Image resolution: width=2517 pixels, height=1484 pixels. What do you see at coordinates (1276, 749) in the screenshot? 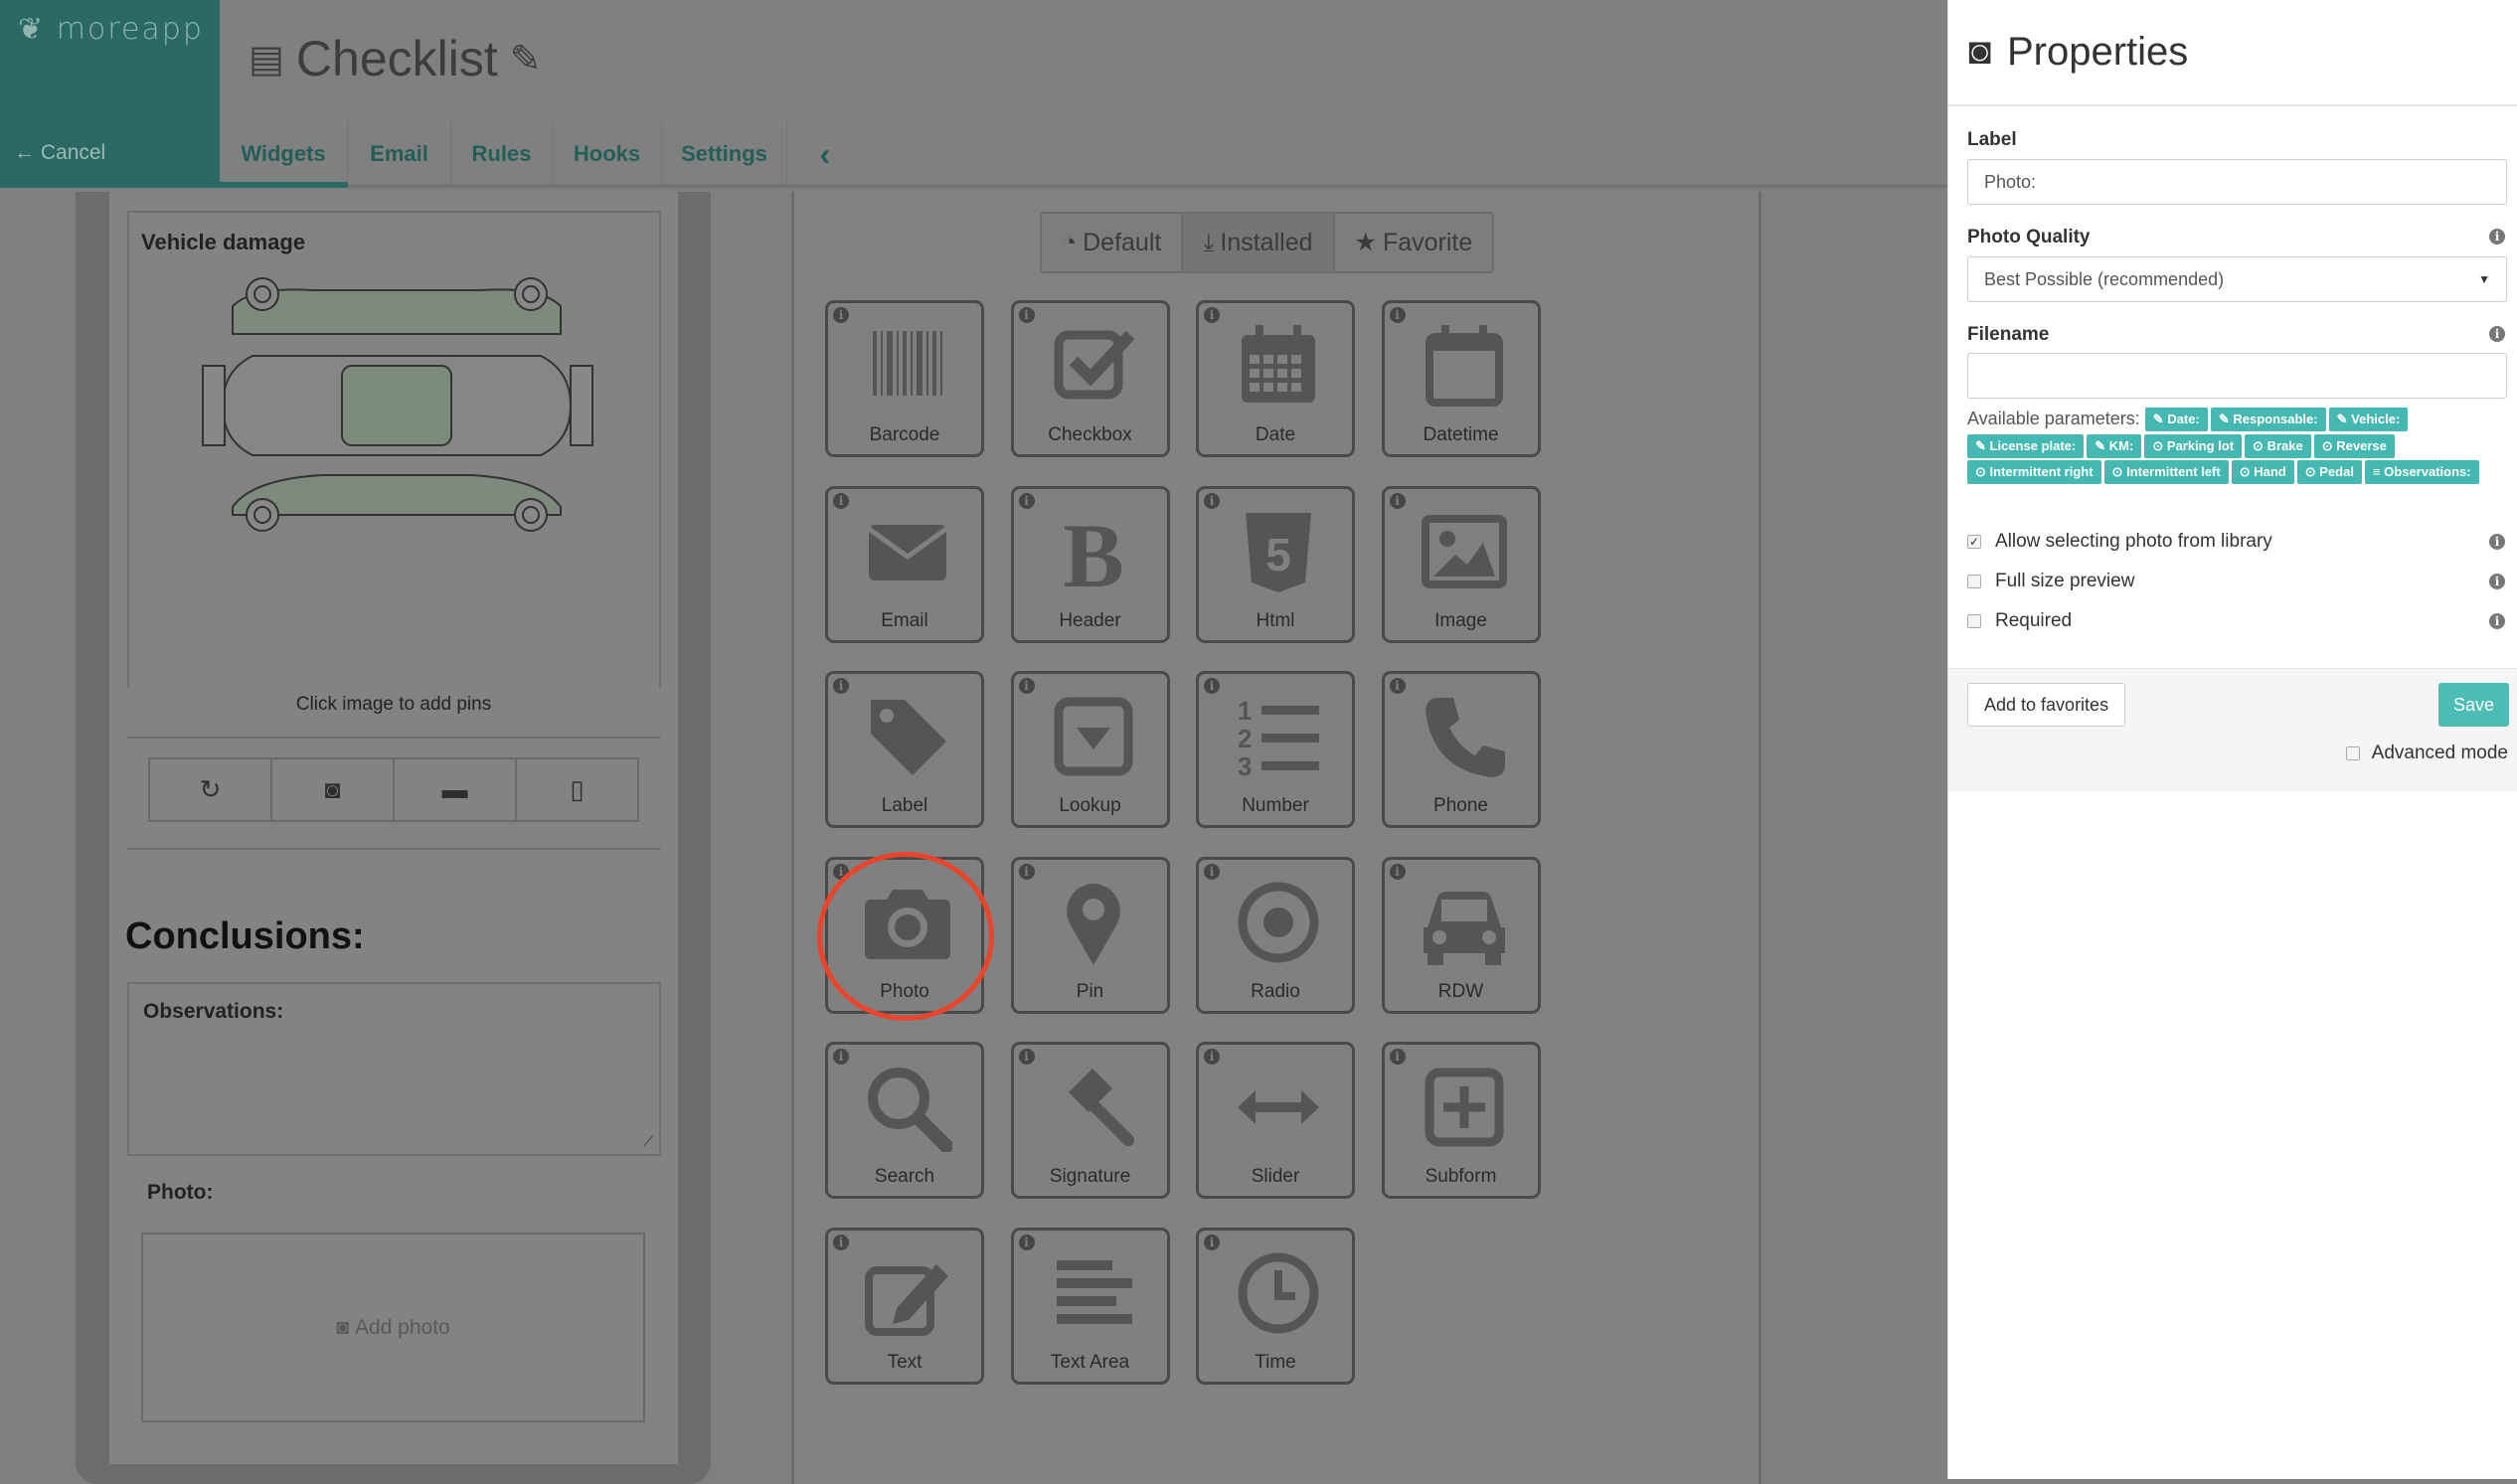
I see `widget-number: i 1 2 3 Number` at bounding box center [1276, 749].